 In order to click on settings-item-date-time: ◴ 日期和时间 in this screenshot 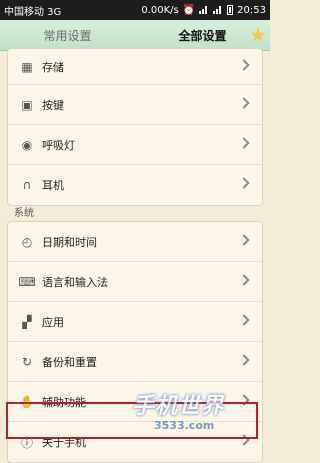, I will do `click(135, 242)`.